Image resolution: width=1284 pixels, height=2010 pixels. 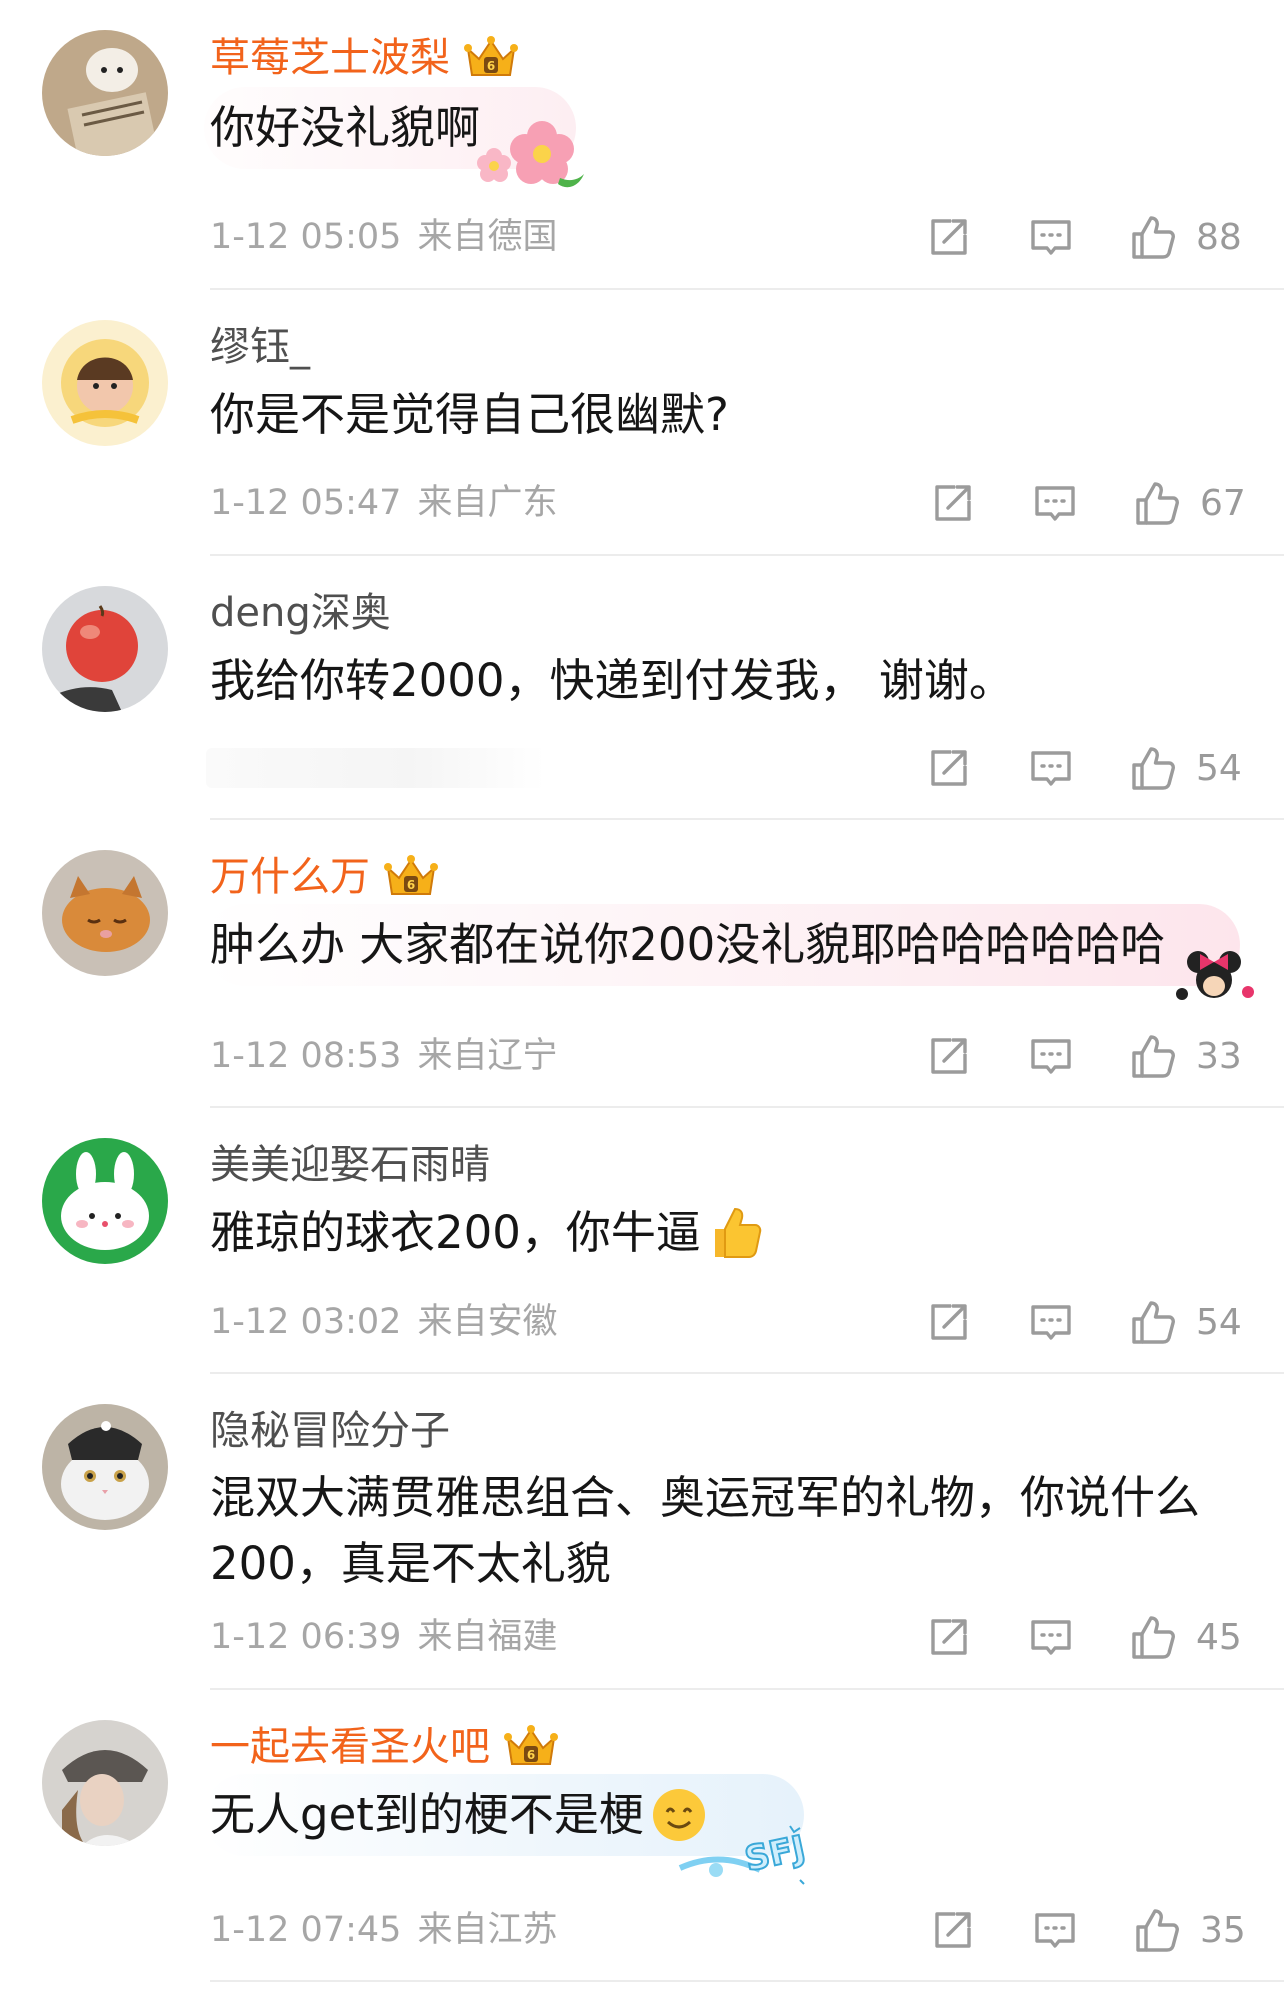 I want to click on comment-location: 来自福建, so click(x=487, y=1637).